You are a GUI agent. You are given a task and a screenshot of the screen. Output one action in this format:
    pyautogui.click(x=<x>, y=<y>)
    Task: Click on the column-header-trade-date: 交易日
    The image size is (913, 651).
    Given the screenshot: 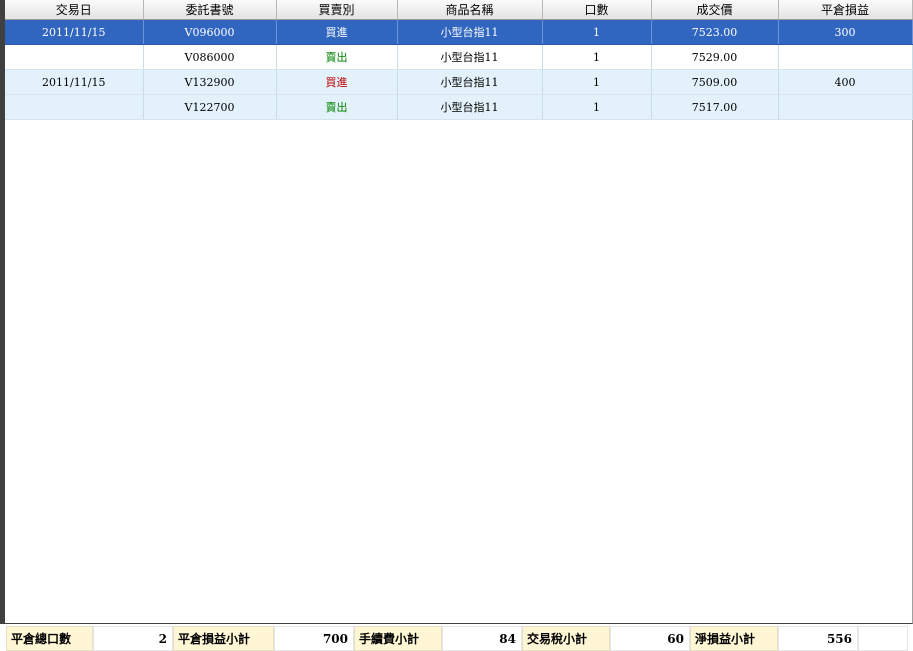 What is the action you would take?
    pyautogui.click(x=74, y=10)
    